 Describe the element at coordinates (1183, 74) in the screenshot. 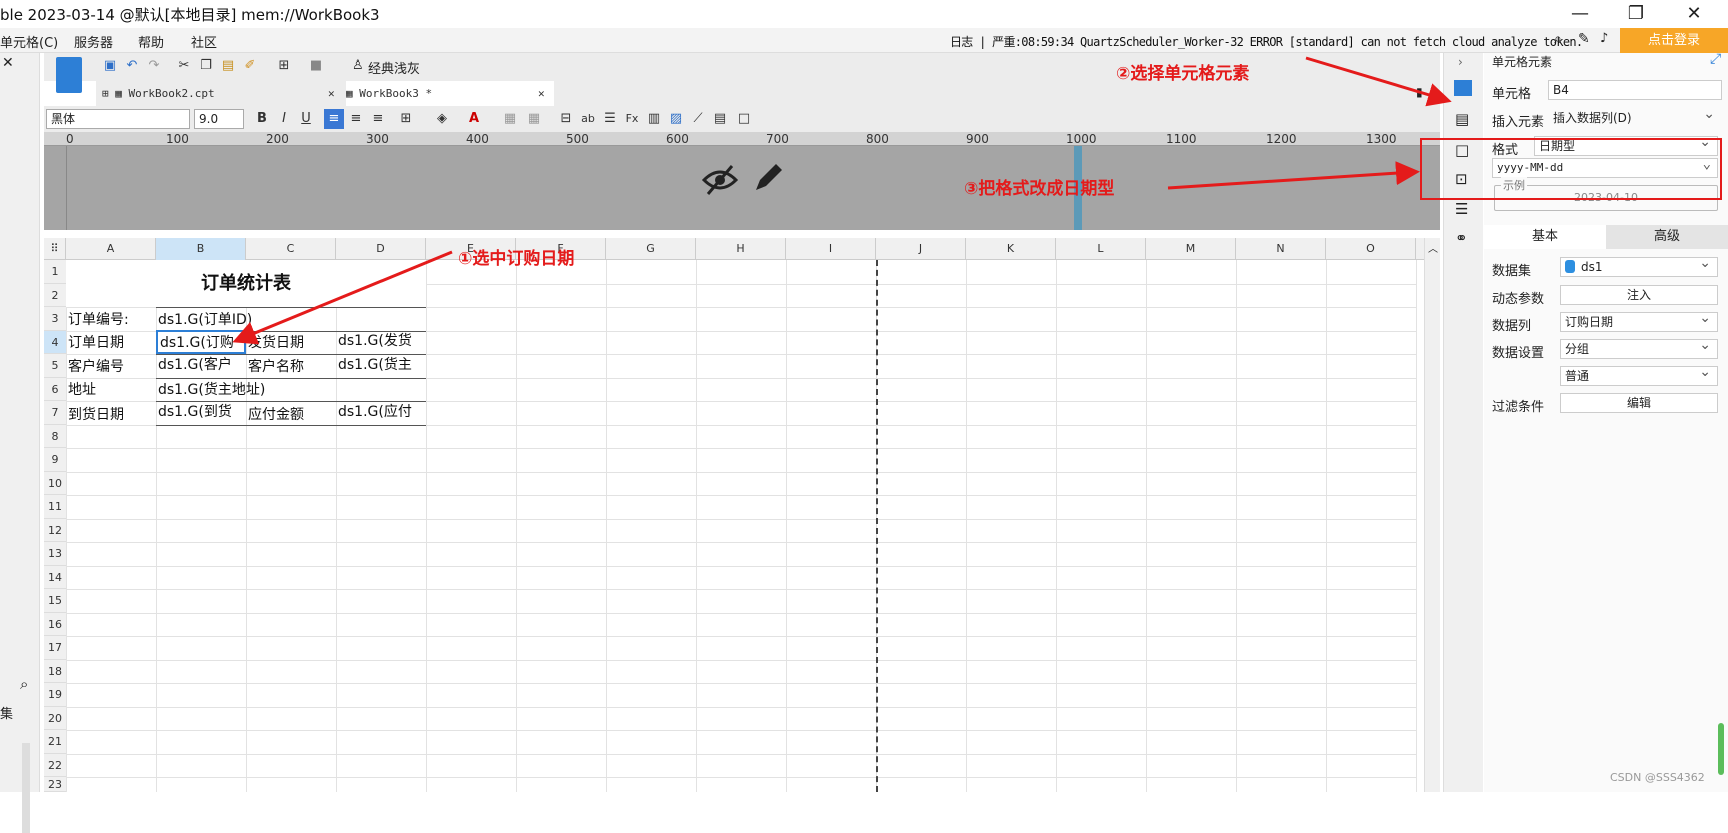

I see `annotation-step2: ②选择单元格元素` at that location.